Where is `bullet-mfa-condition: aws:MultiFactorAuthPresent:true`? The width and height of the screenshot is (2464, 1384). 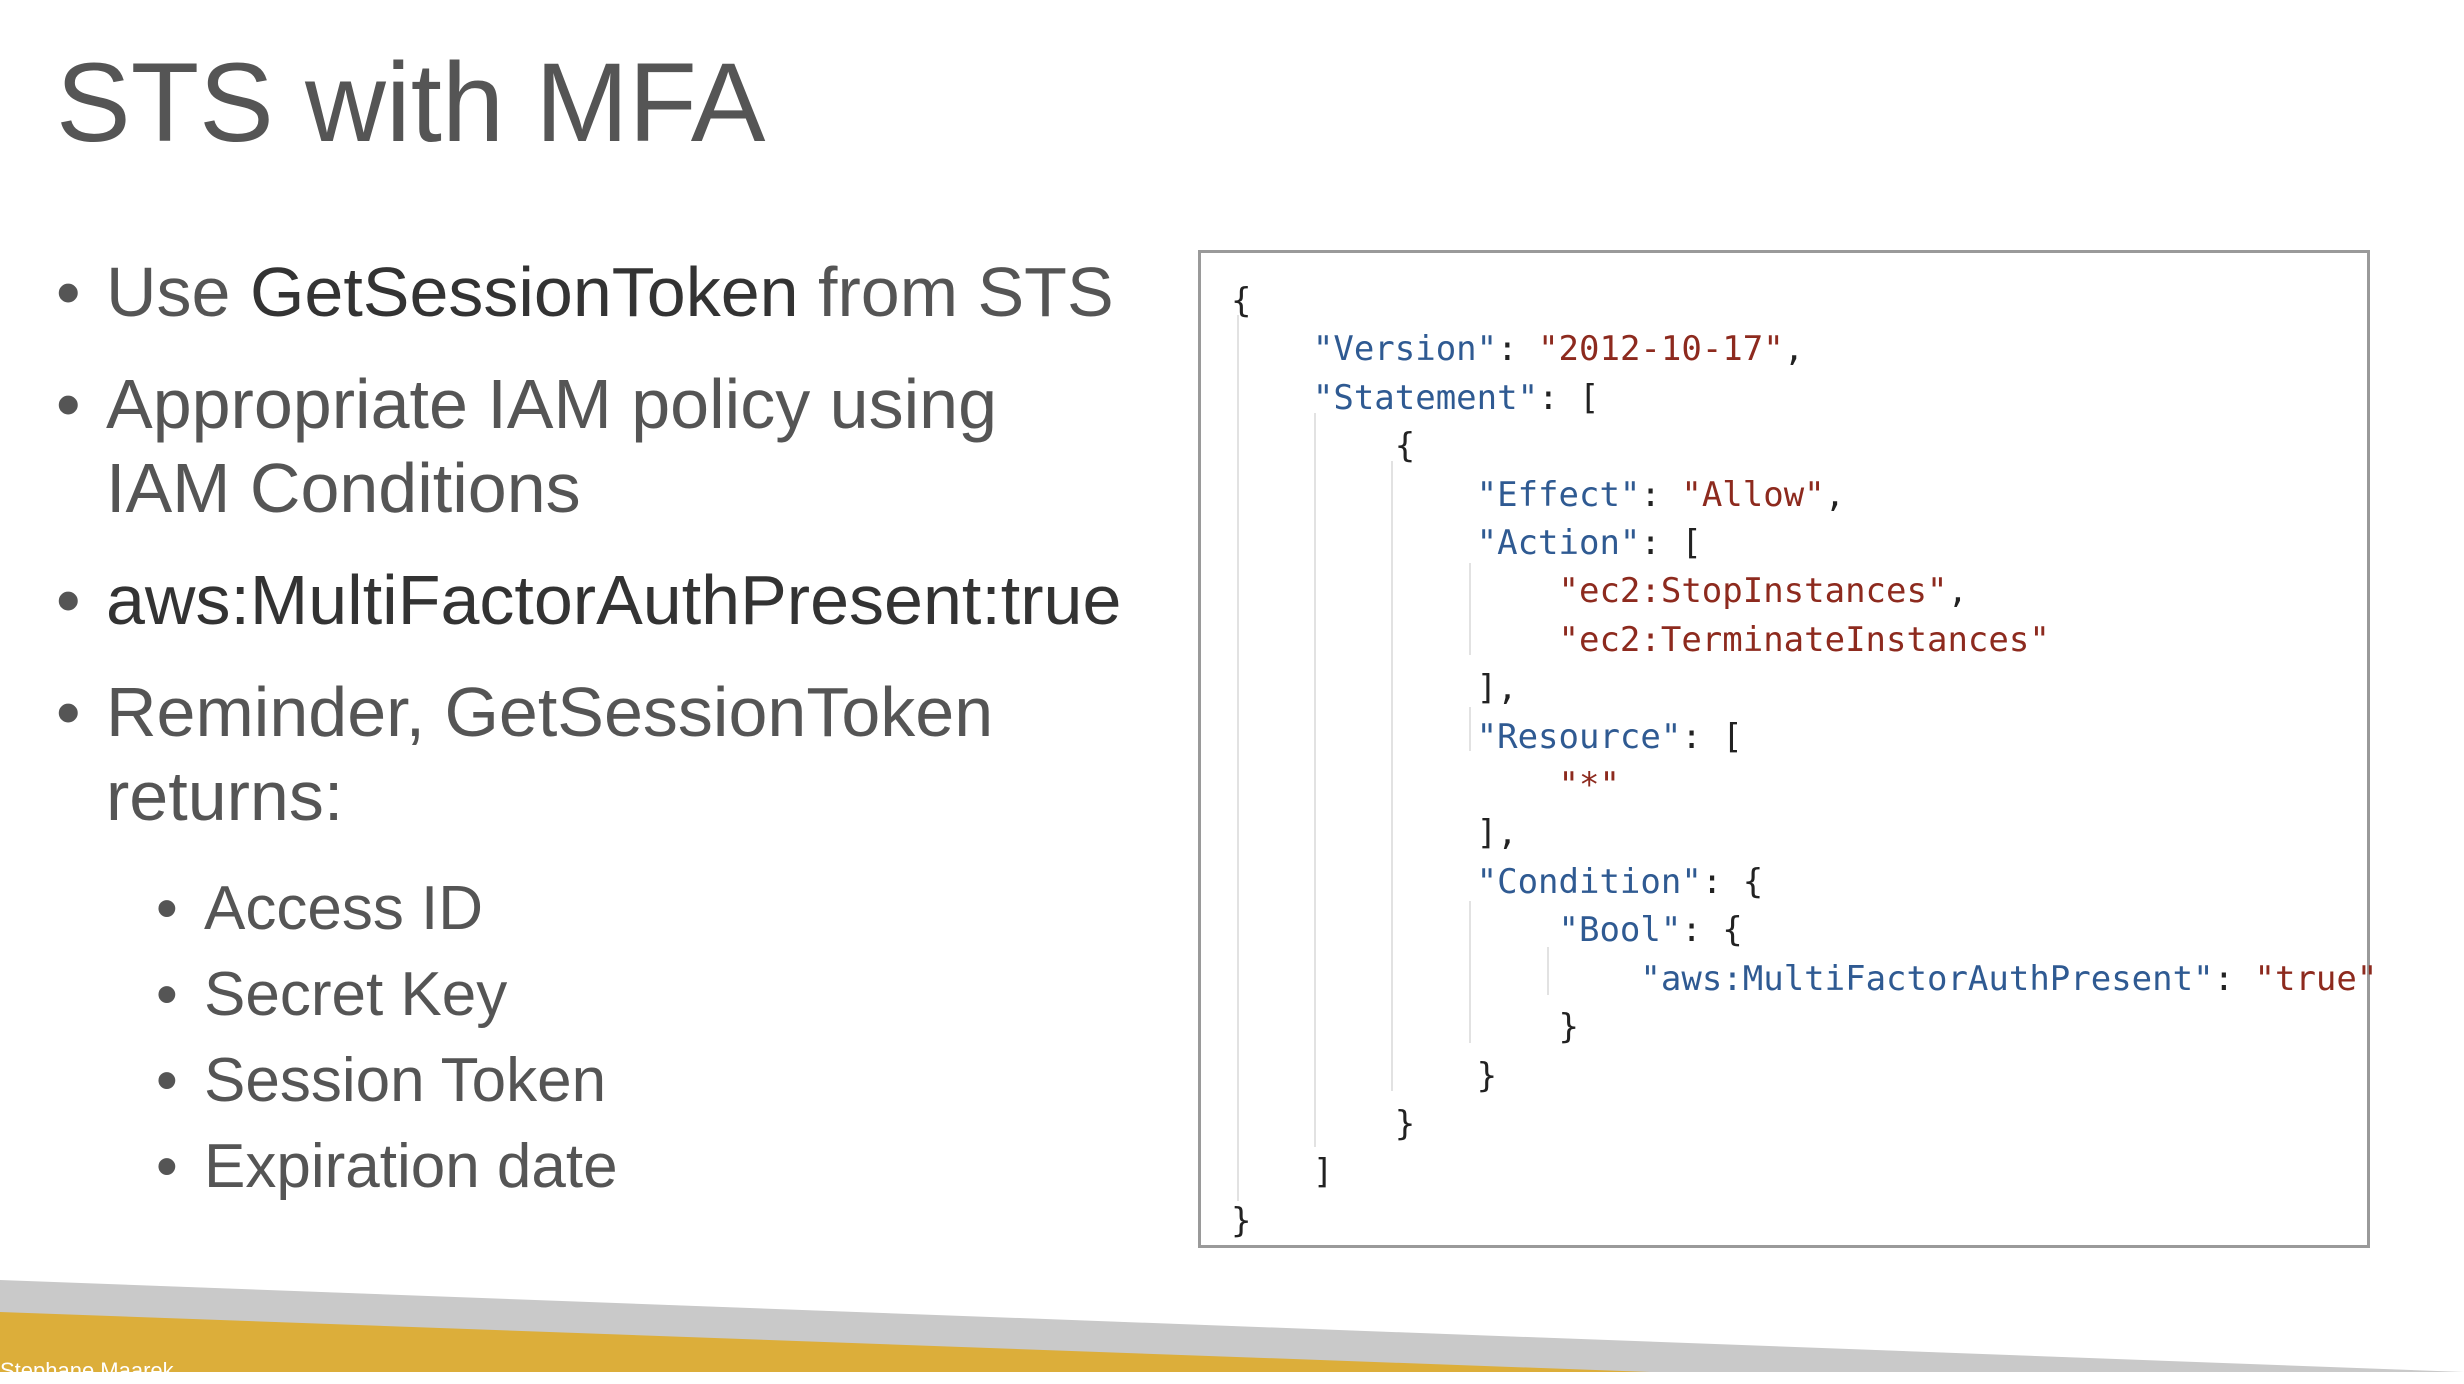 bullet-mfa-condition: aws:MultiFactorAuthPresent:true is located at coordinates (616, 600).